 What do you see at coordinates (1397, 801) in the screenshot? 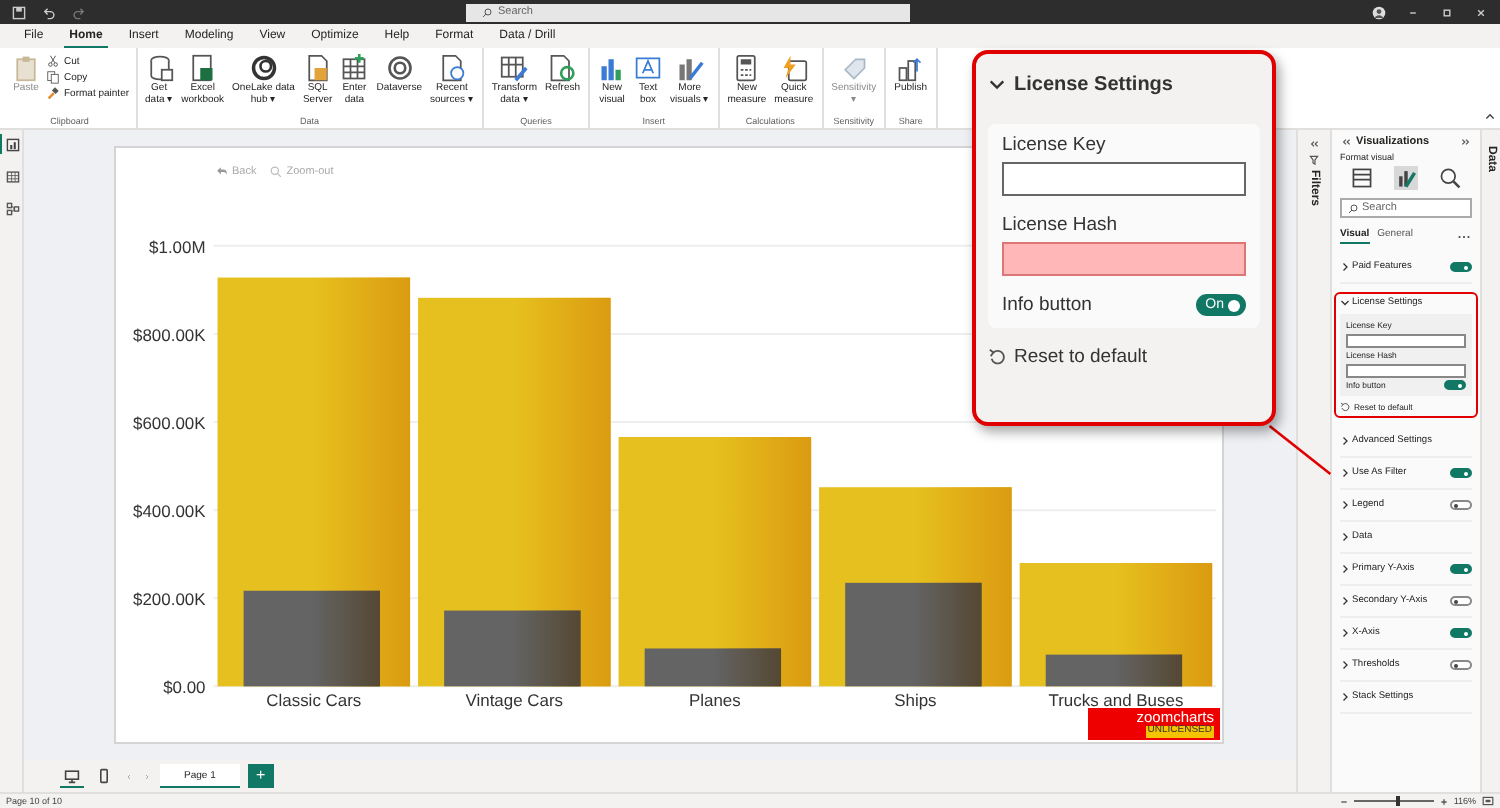
I see `slider-thumb` at bounding box center [1397, 801].